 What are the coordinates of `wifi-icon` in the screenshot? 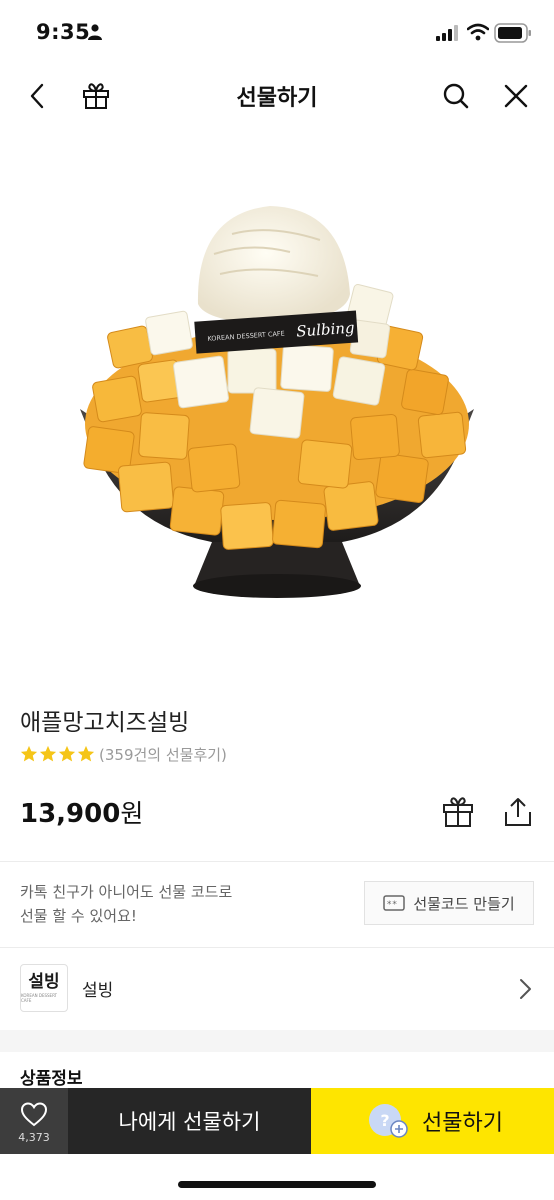 It's located at (478, 32).